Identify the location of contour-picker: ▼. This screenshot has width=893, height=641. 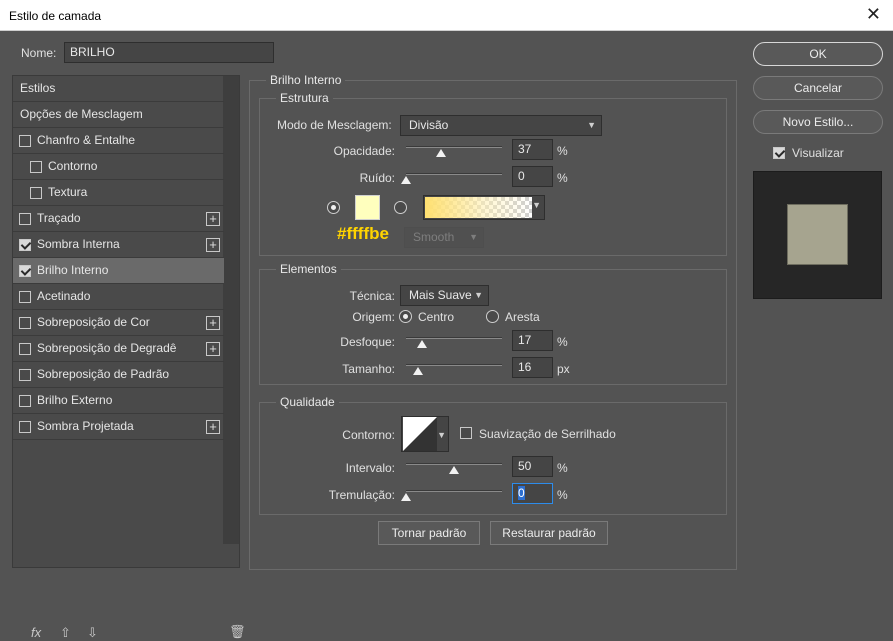
(425, 434).